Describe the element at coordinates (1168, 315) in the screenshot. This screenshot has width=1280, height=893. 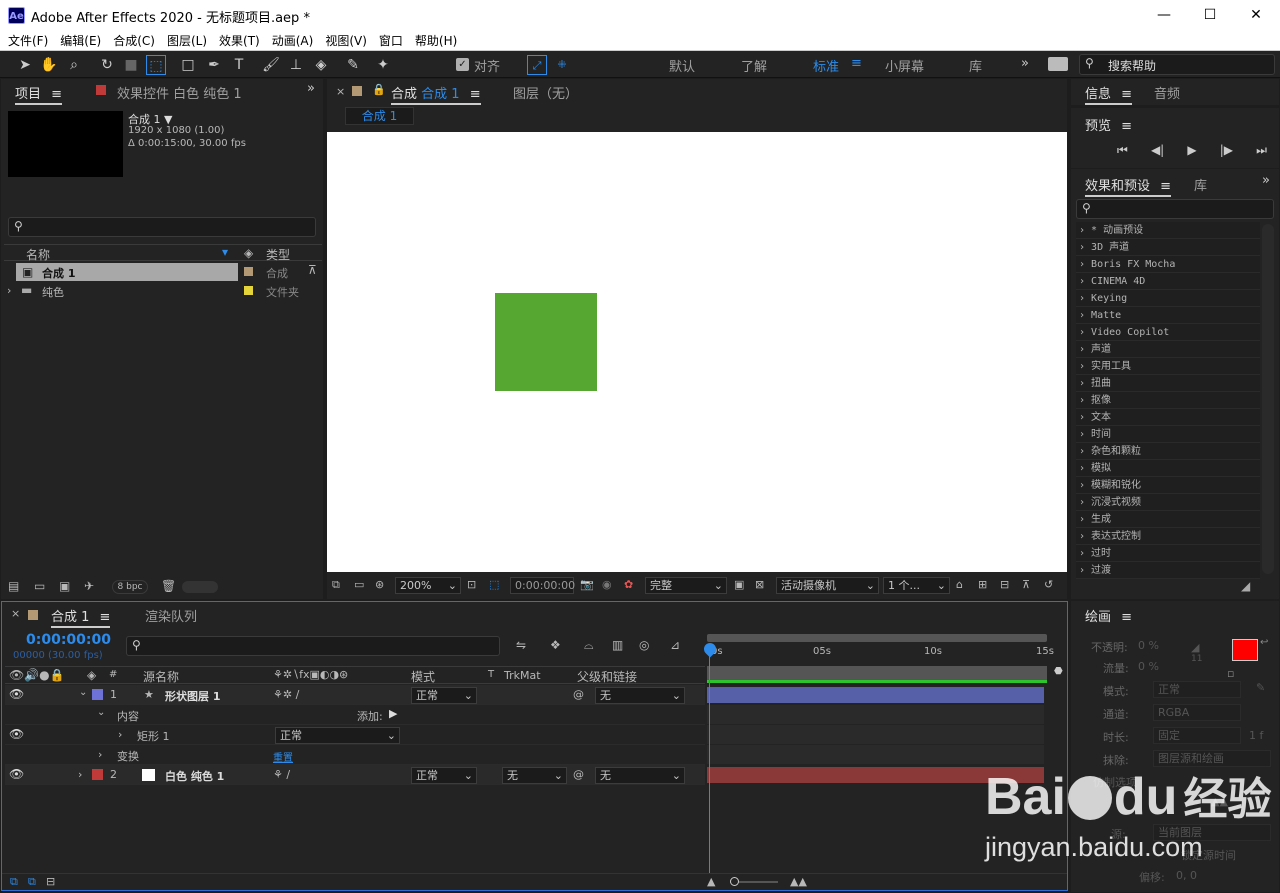
I see `effect-category-item: › Matte` at that location.